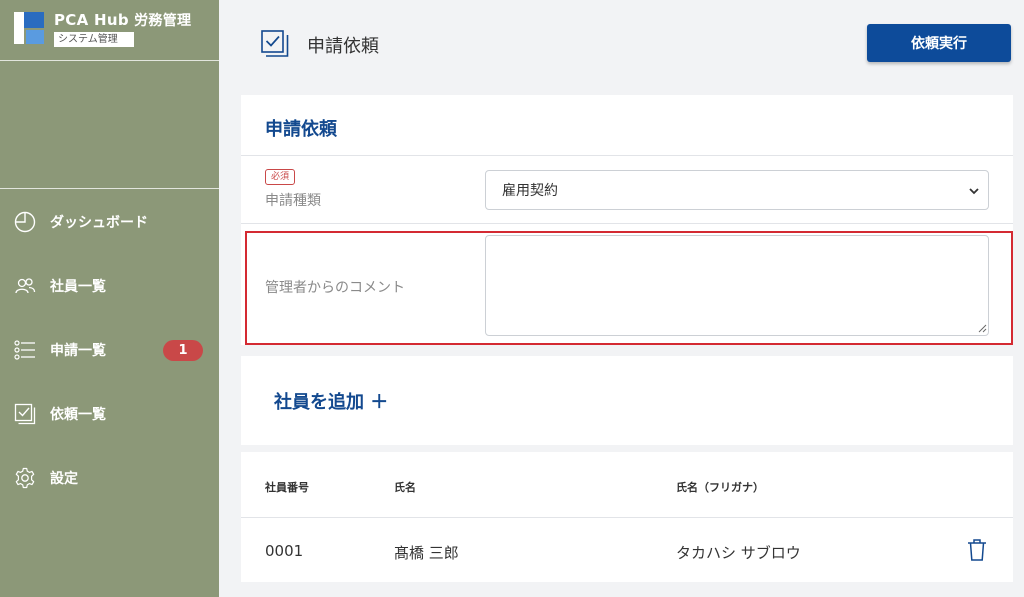  What do you see at coordinates (280, 177) in the screenshot?
I see `required-badge: 必須` at bounding box center [280, 177].